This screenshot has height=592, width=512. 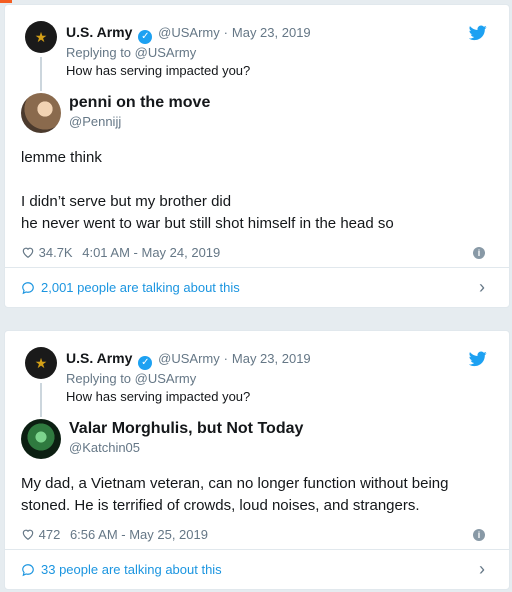 What do you see at coordinates (257, 535) in the screenshot?
I see `tweet-meta: 472 6:56 AM - May 25, 2019 i` at bounding box center [257, 535].